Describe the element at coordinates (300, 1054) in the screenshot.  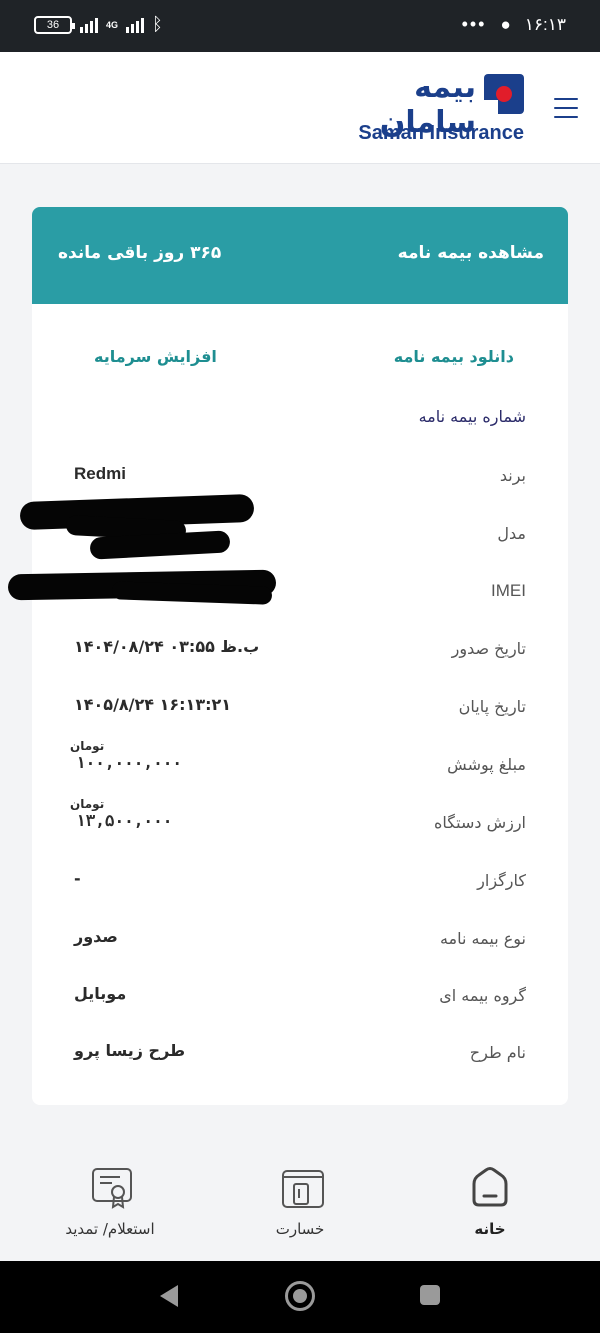
I see `row-plan-name: نام طرح طرح زیسا پرو` at that location.